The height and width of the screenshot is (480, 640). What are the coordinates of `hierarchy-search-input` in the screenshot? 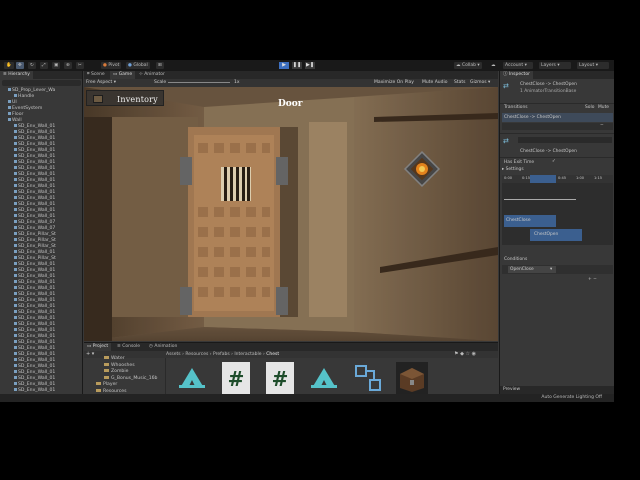 It's located at (41, 83).